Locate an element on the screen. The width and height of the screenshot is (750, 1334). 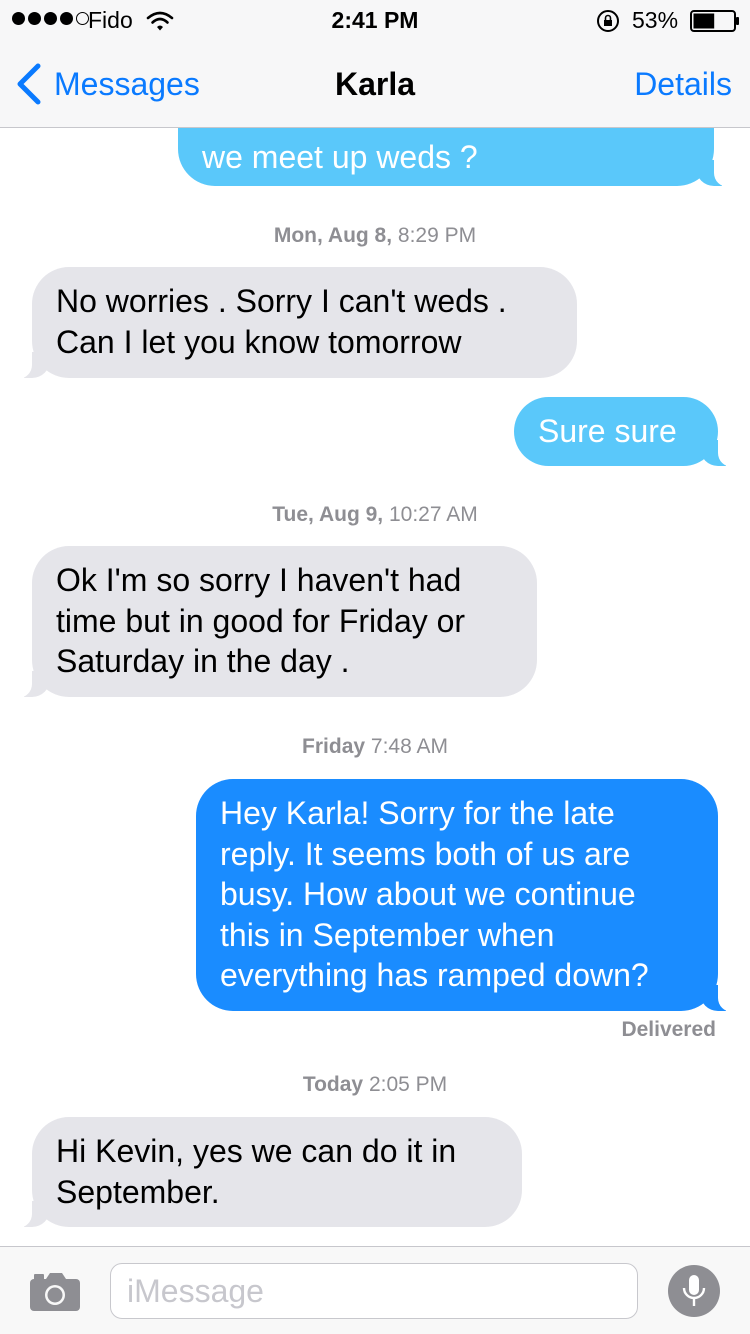
message-line: Hi Kevin, yes we can do it in is located at coordinates (256, 1151).